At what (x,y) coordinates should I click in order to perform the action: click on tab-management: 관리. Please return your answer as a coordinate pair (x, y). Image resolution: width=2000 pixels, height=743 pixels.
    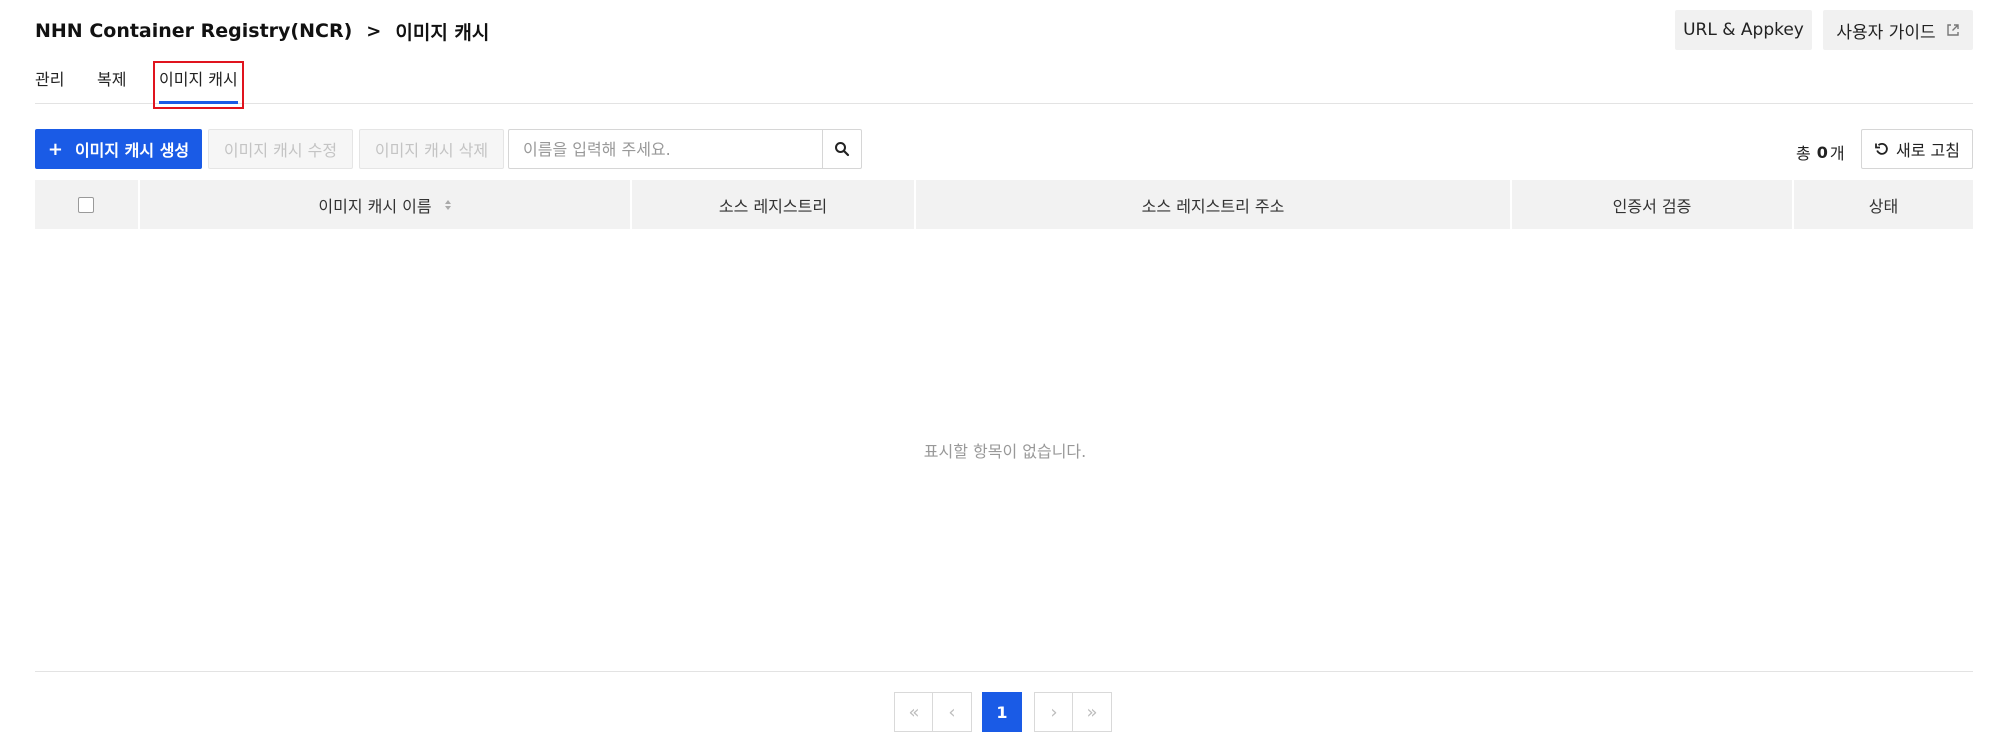
    Looking at the image, I should click on (49, 84).